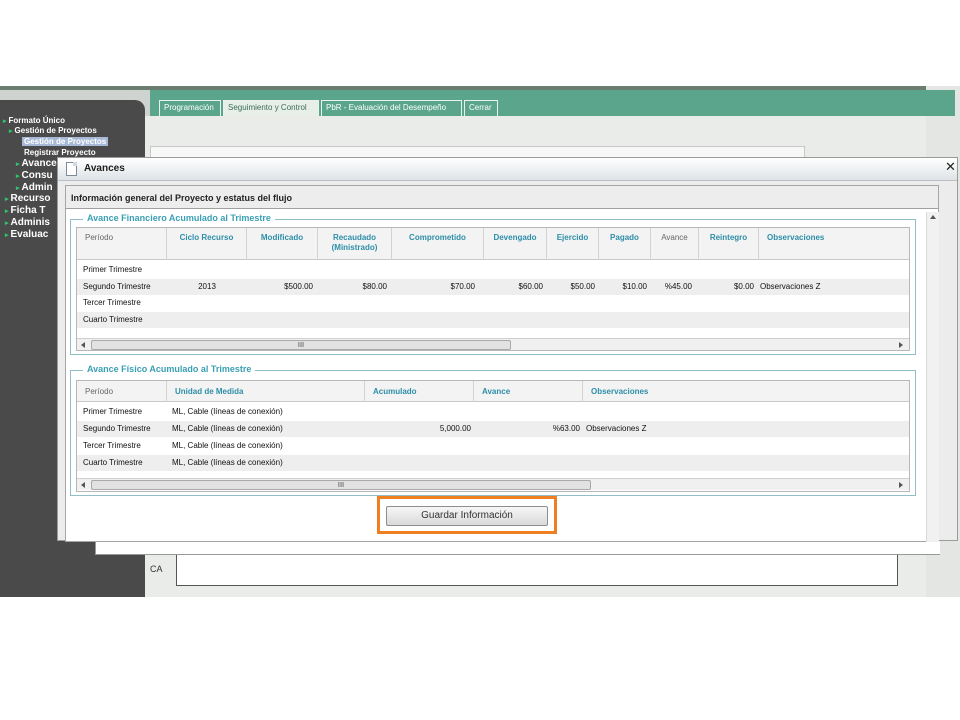 Image resolution: width=960 pixels, height=720 pixels. Describe the element at coordinates (932, 377) in the screenshot. I see `vertical-scrollbar` at that location.